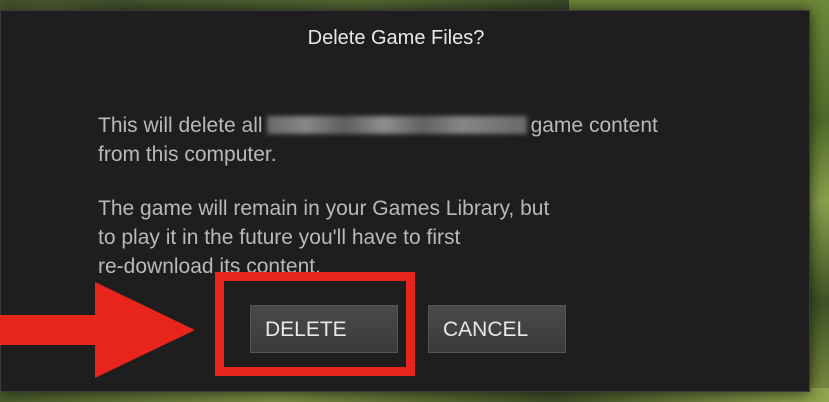  I want to click on message-line-1-suffix: game content, so click(594, 125).